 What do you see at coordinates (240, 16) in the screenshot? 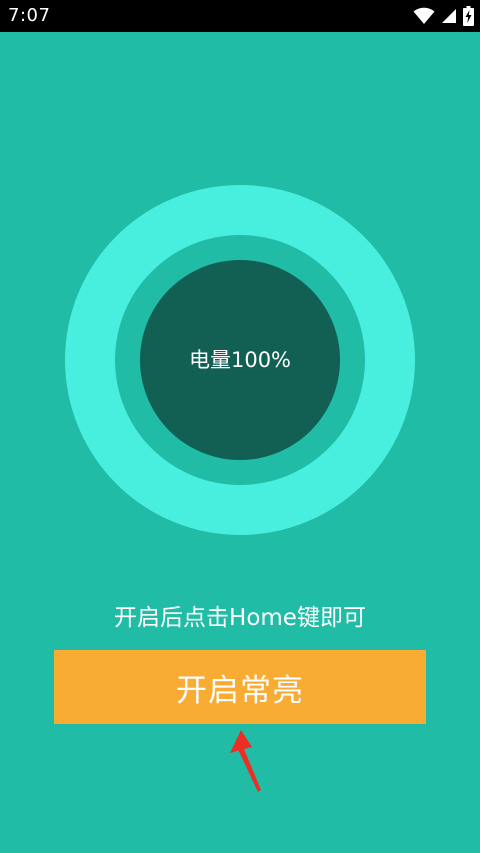
I see `status-bar: 7:07` at bounding box center [240, 16].